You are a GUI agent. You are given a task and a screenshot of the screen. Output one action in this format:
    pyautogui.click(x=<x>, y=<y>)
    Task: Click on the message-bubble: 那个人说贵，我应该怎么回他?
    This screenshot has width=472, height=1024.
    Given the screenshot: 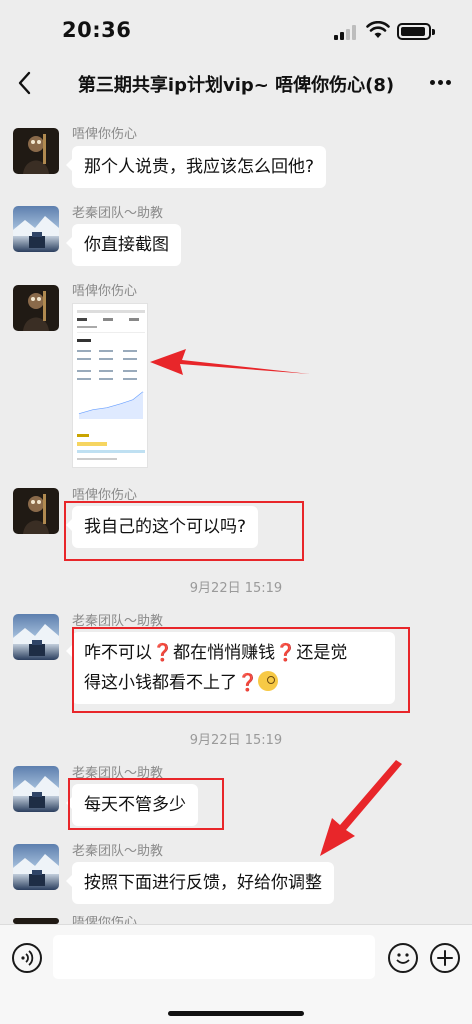 What is the action you would take?
    pyautogui.click(x=196, y=167)
    